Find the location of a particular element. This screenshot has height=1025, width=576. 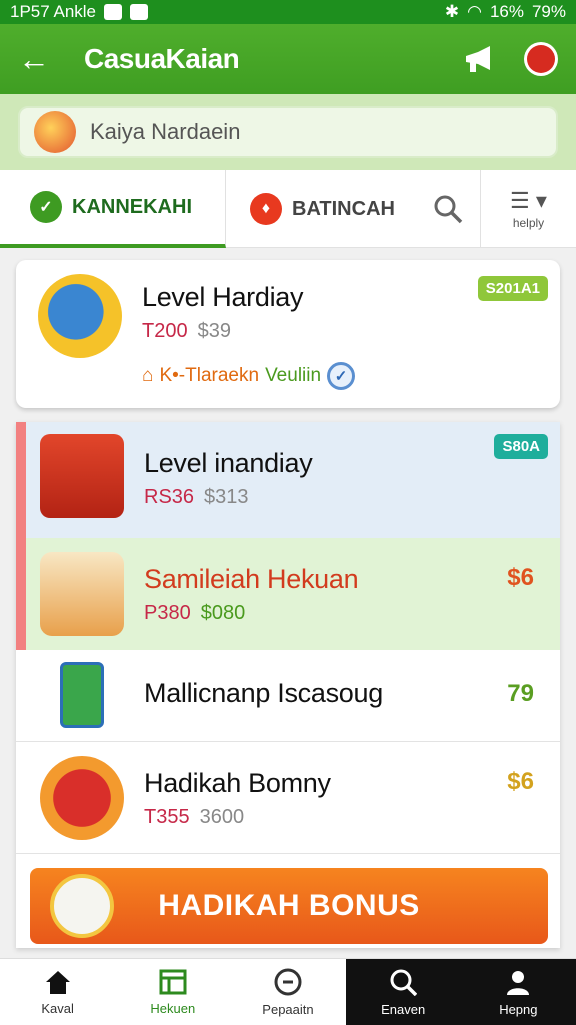

list-item: Samileiah Hekuan P380 $080 $6 is located at coordinates (288, 594).